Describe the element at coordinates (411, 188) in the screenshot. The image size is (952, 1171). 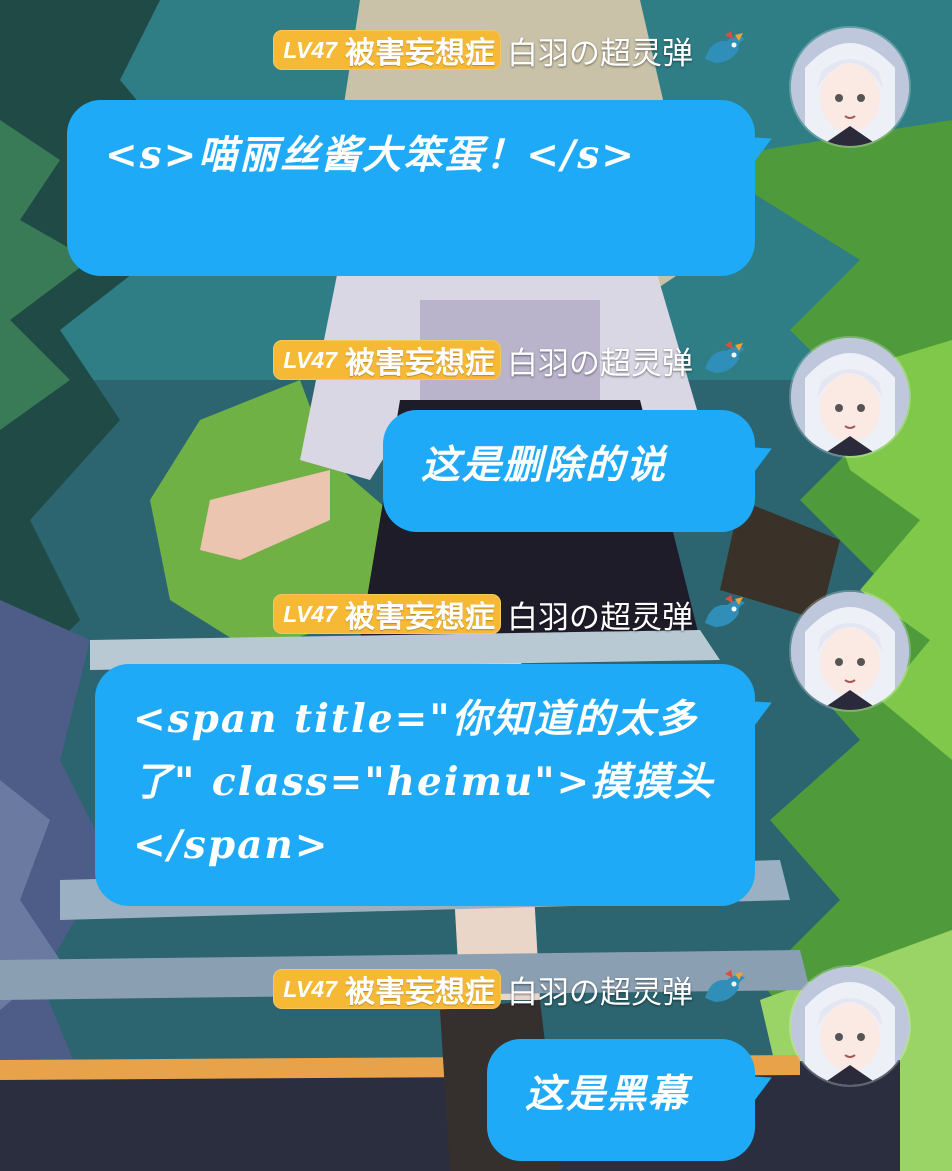
I see `message-bubble: <s>喵丽丝酱大笨蛋！</s>` at that location.